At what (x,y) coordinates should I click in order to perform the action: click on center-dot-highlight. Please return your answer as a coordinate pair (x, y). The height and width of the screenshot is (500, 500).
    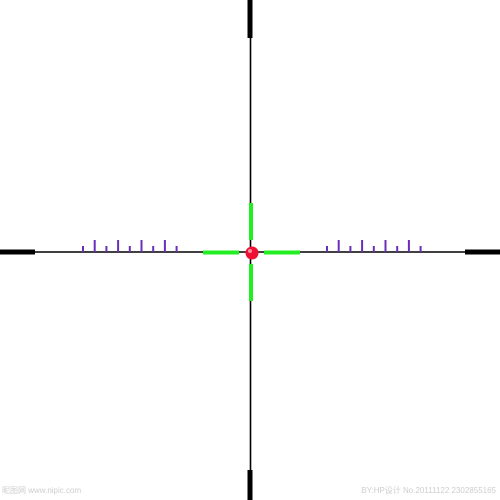
    Looking at the image, I should click on (250, 251).